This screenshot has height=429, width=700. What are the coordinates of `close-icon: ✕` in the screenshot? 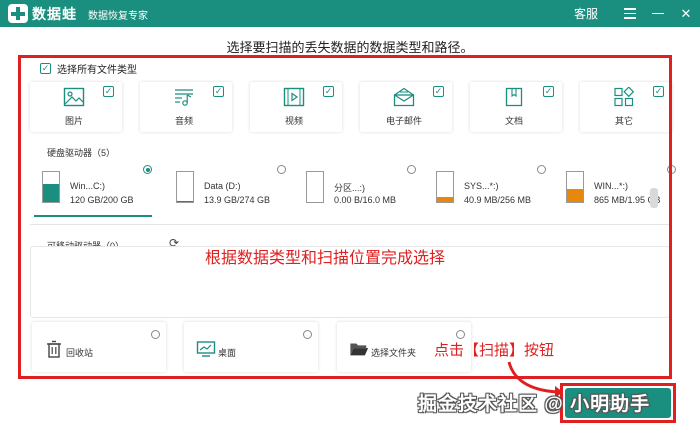 It's located at (686, 13).